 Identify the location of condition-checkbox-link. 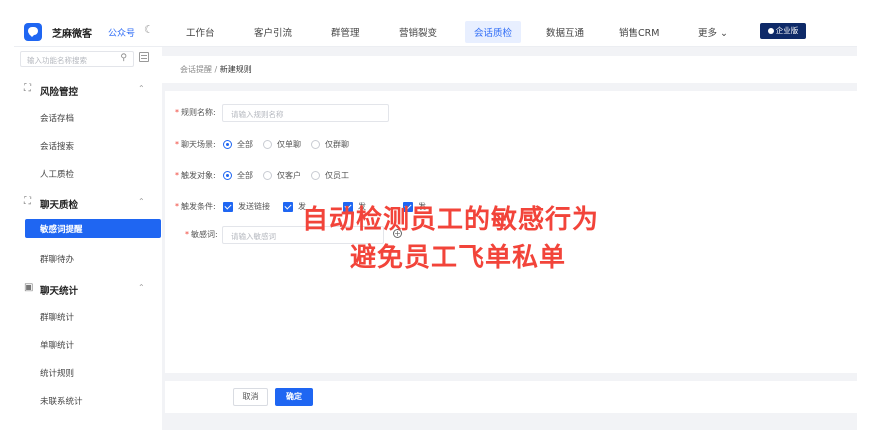
(228, 207).